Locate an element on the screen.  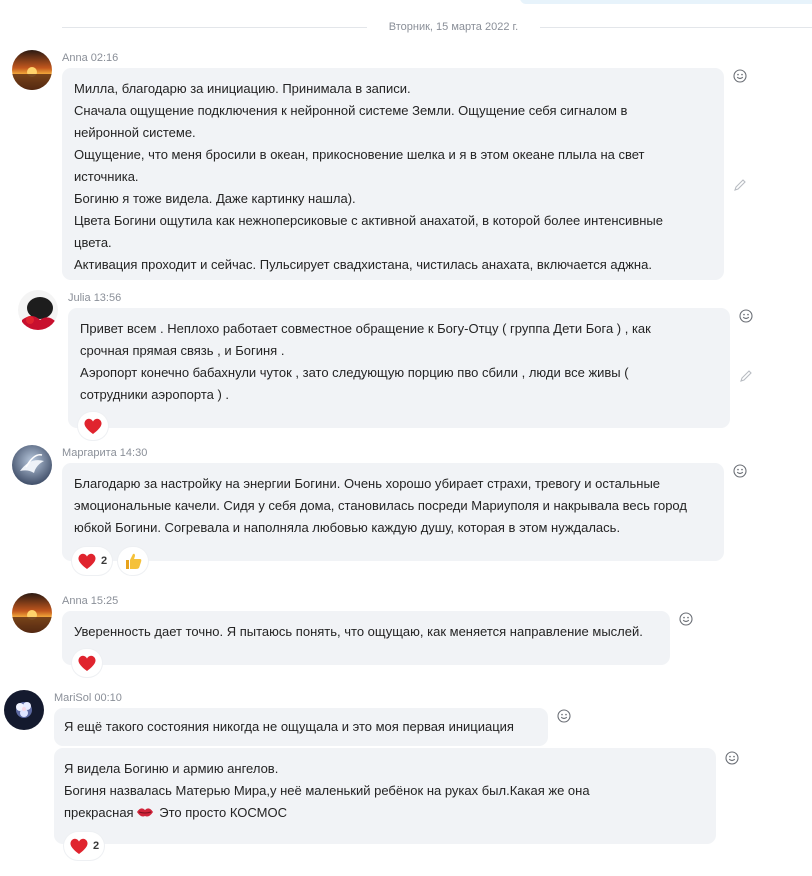
previous-message-bubble-edge is located at coordinates (666, 2).